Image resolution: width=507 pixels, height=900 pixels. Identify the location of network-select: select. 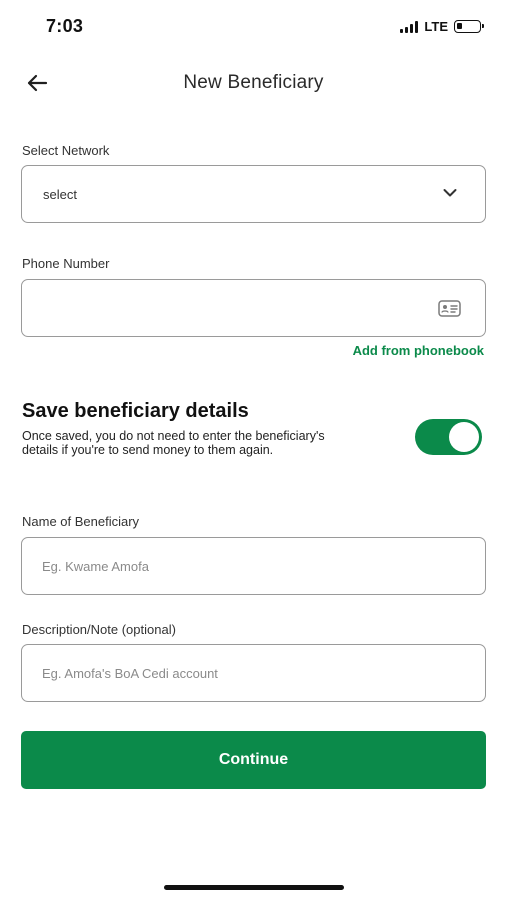
(253, 194).